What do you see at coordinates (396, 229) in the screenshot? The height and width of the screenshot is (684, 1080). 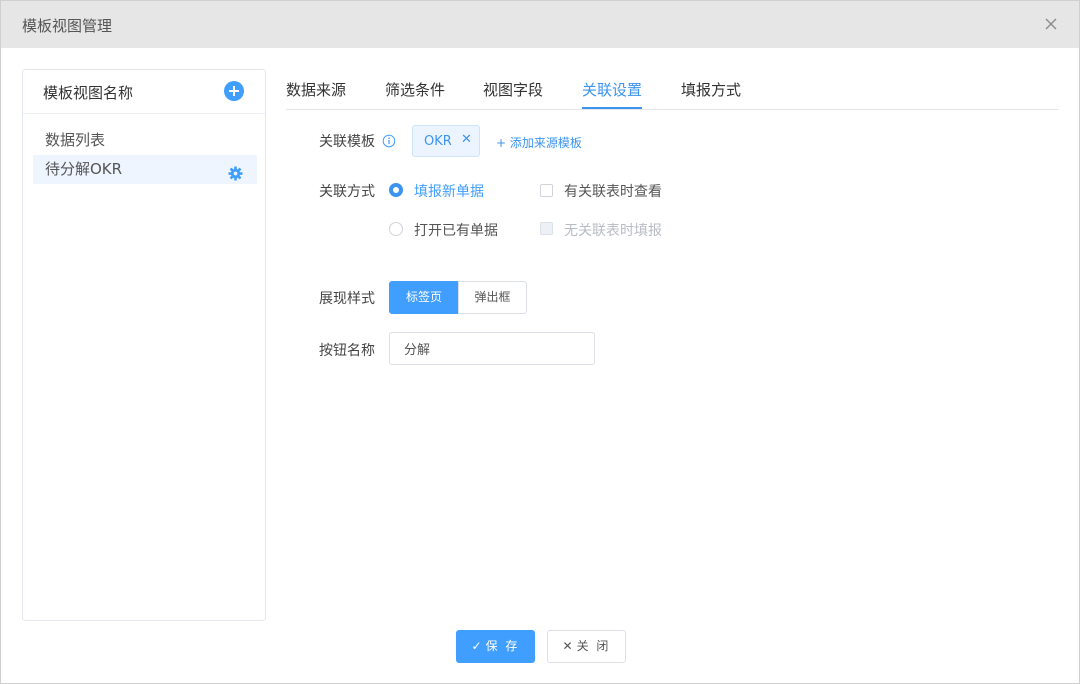 I see `radio-open-existing` at bounding box center [396, 229].